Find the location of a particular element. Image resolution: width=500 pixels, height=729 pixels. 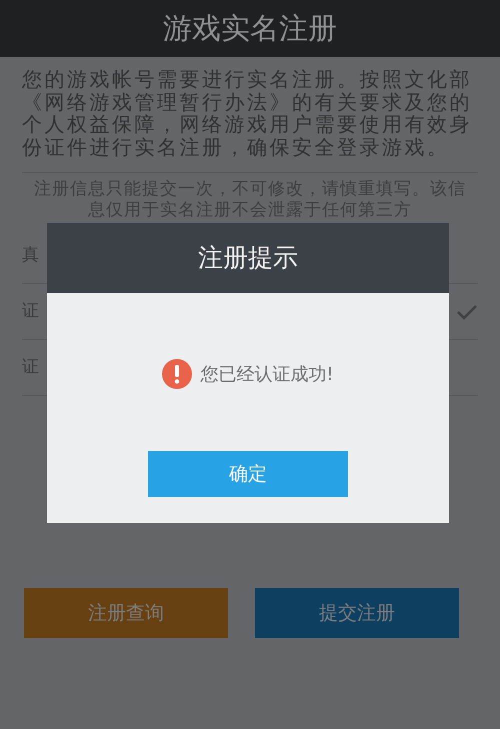

page-button: 提交注册 is located at coordinates (357, 613).